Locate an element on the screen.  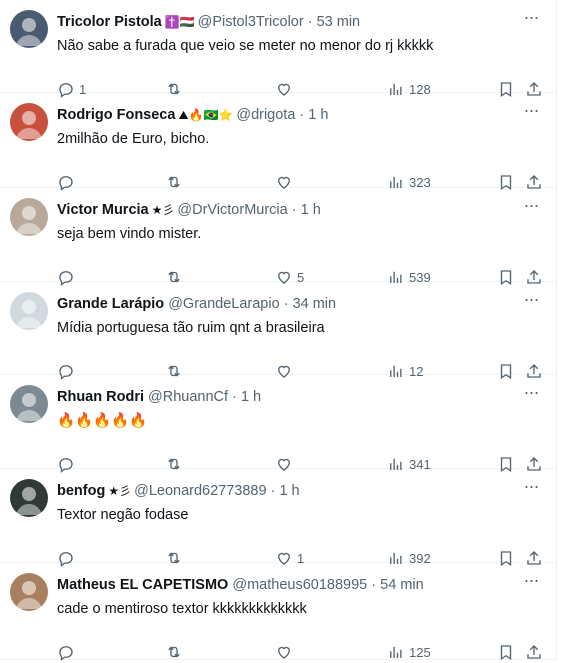
tweet-text: 🔥🔥🔥🔥🔥 is located at coordinates (102, 421).